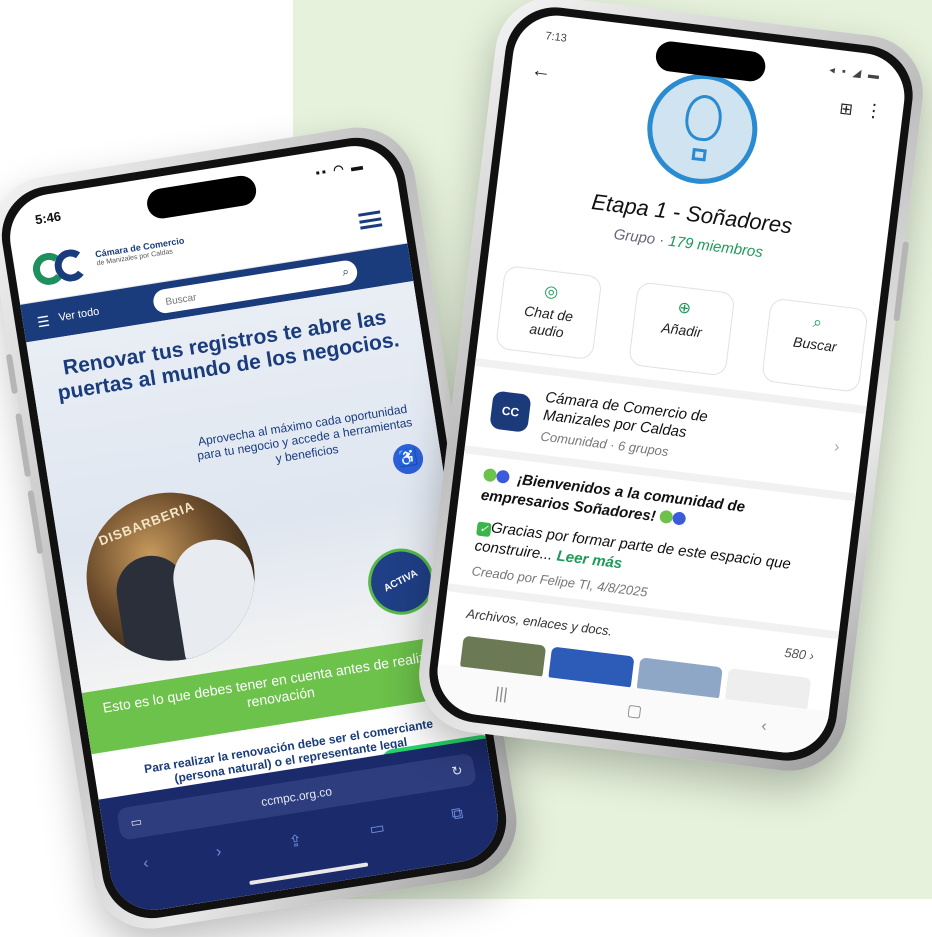 Image resolution: width=932 pixels, height=937 pixels. What do you see at coordinates (457, 818) in the screenshot?
I see `tabs-icon: ⧉` at bounding box center [457, 818].